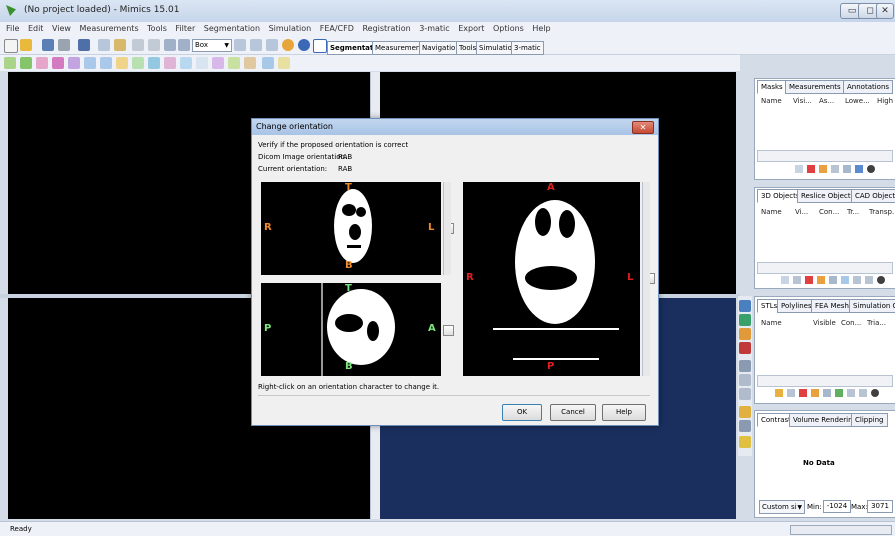  I want to click on new-object-icon, so click(785, 280).